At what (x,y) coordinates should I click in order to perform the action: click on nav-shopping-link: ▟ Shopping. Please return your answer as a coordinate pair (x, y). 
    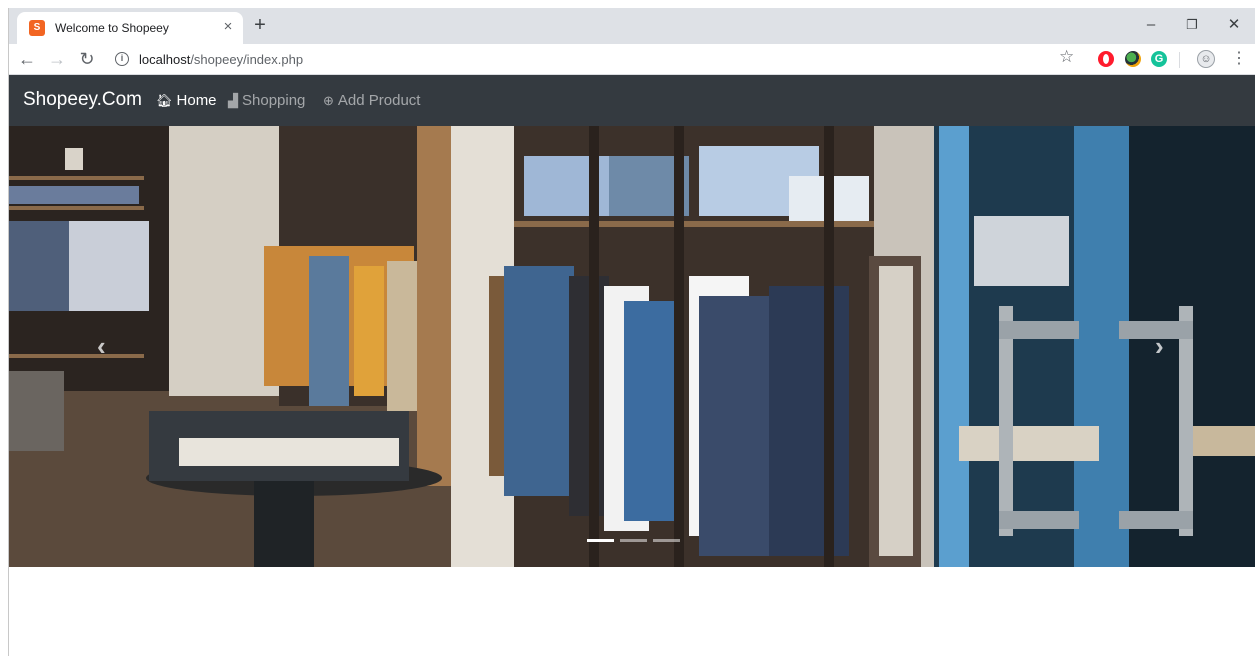
    Looking at the image, I should click on (266, 100).